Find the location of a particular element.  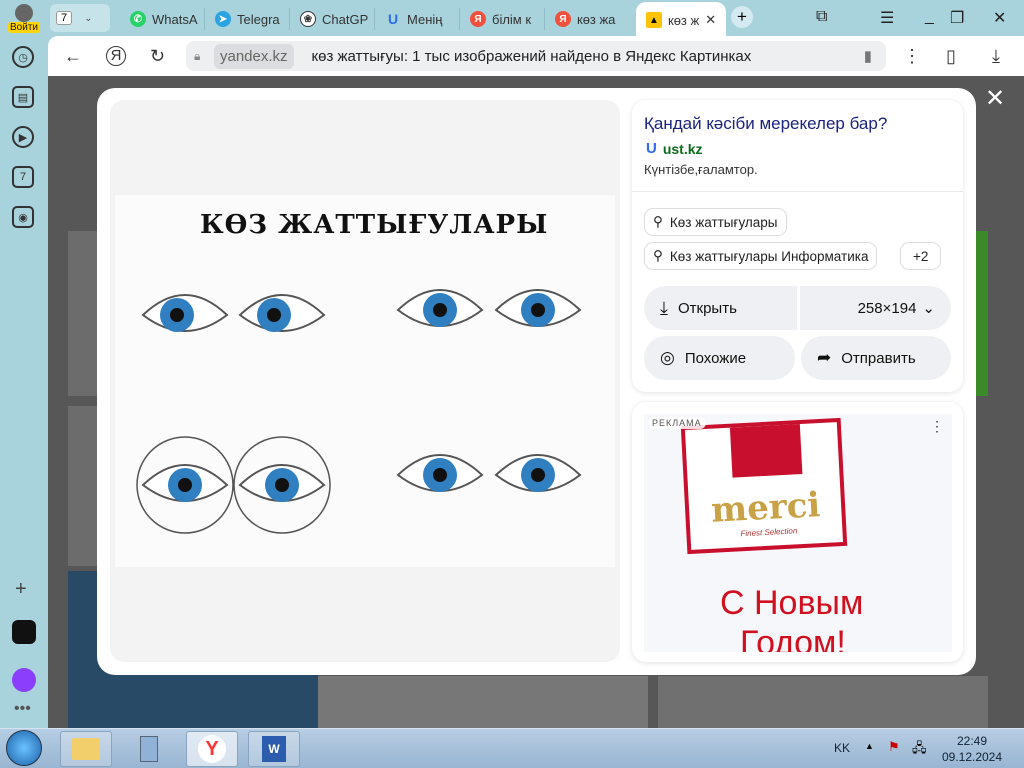

windows-taskbar: Y W KK ▲ ⚑ 🖧︎ 22:49 09.12.2024 is located at coordinates (512, 748).